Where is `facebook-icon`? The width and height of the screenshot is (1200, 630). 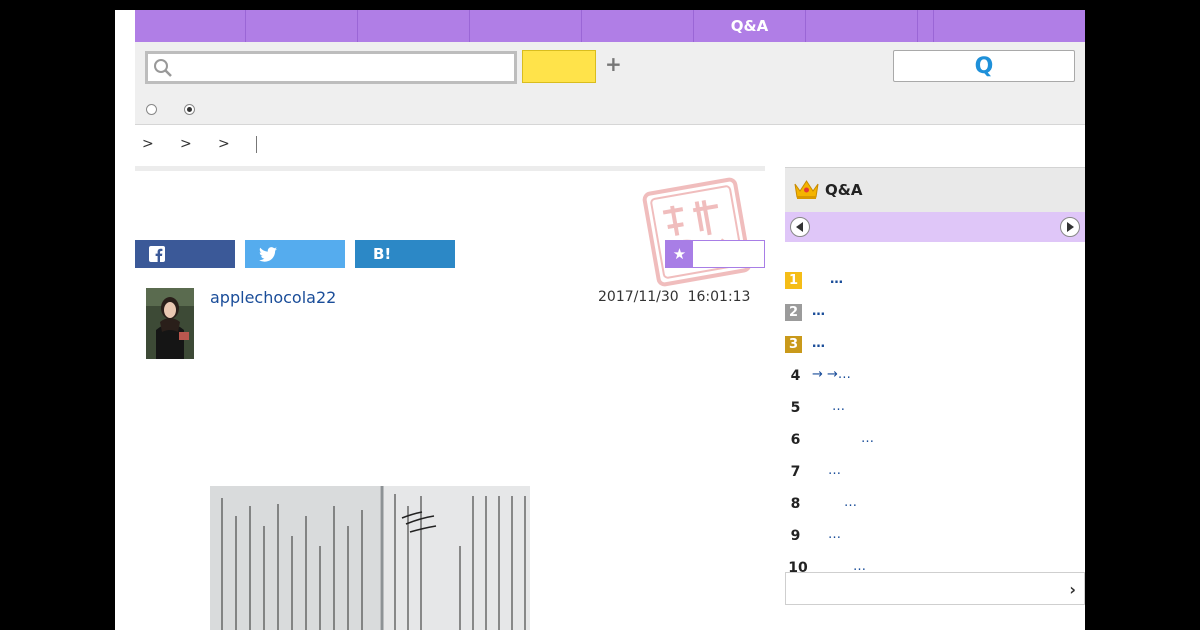 facebook-icon is located at coordinates (157, 254).